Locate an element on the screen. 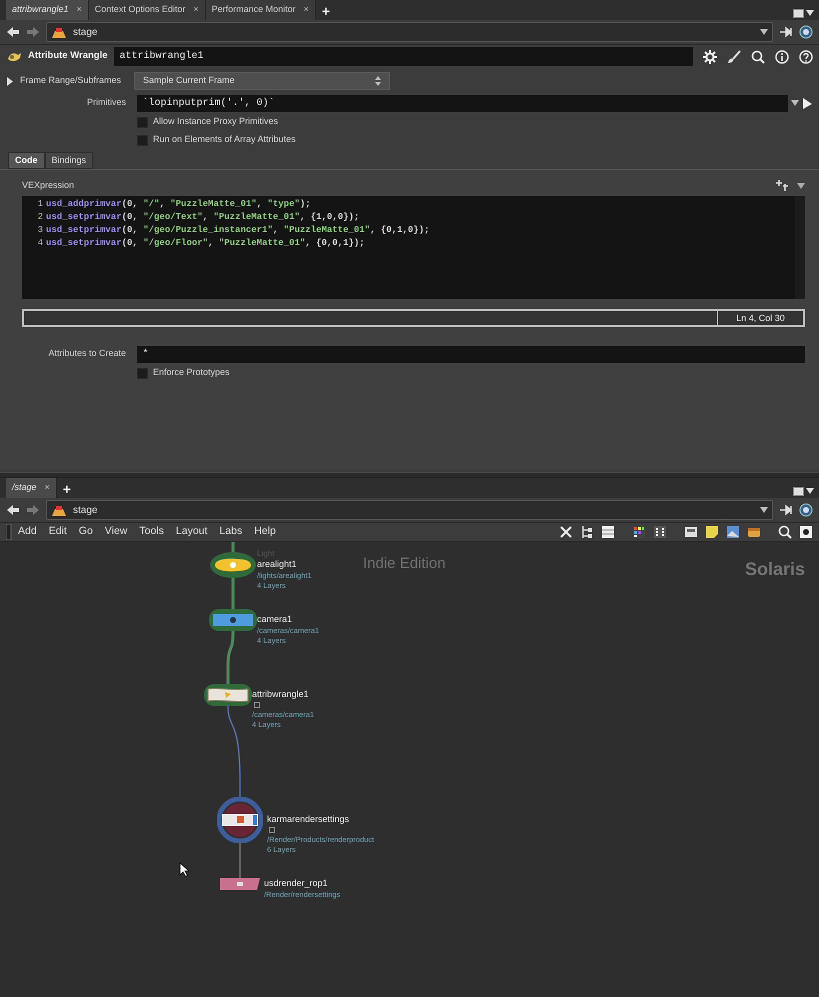 This screenshot has width=819, height=997. primitives-field: `lopinputprim('.', 0)` is located at coordinates (462, 103).